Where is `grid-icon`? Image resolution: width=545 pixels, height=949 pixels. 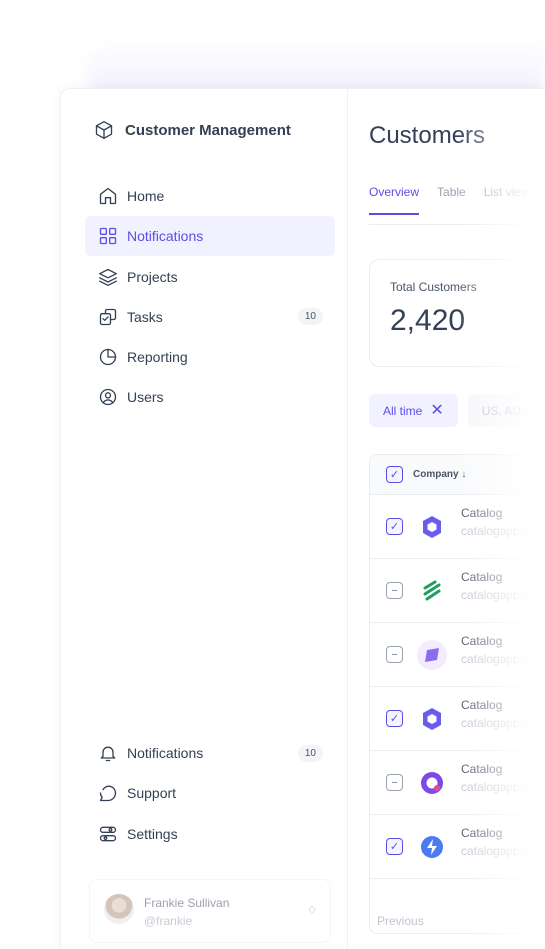 grid-icon is located at coordinates (108, 236).